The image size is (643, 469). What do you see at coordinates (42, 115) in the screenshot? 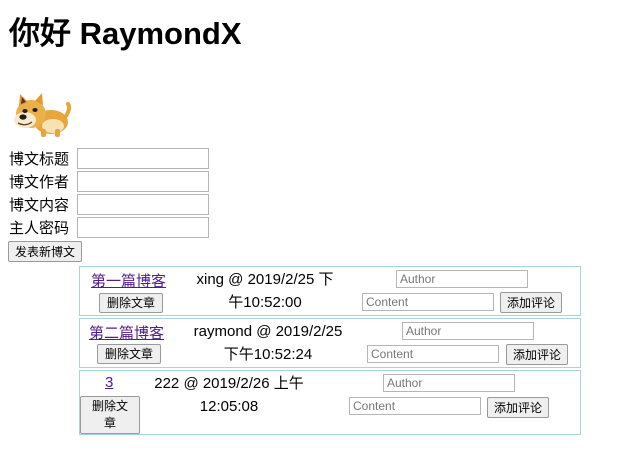
I see `doge-avatar-icon` at bounding box center [42, 115].